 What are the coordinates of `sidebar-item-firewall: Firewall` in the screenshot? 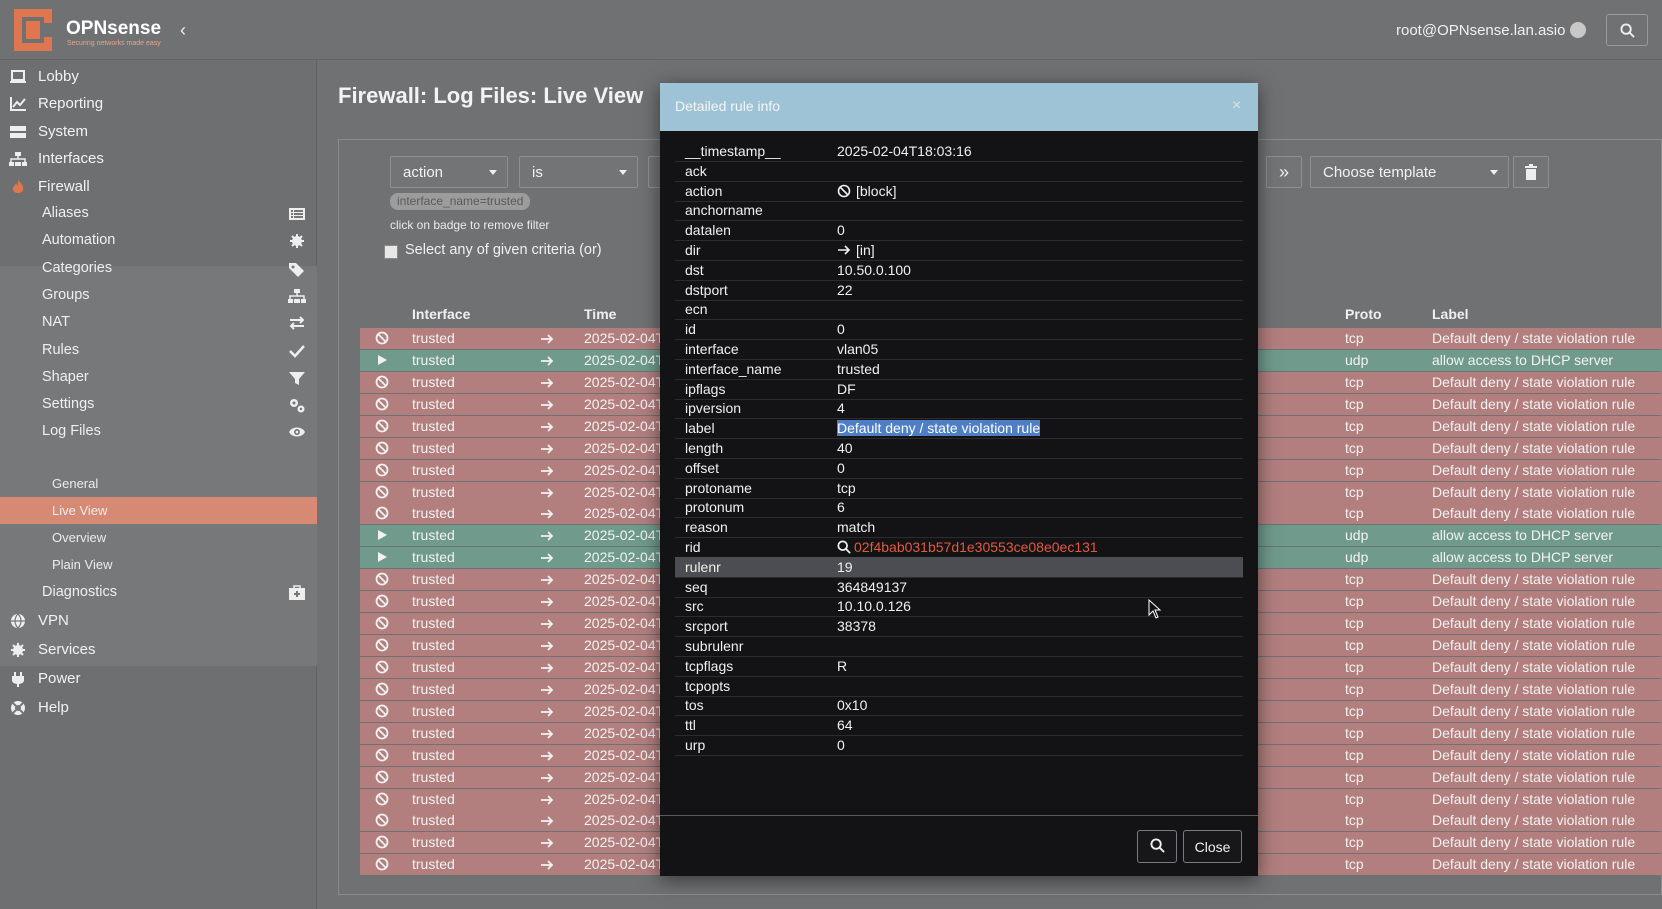 It's located at (158, 186).